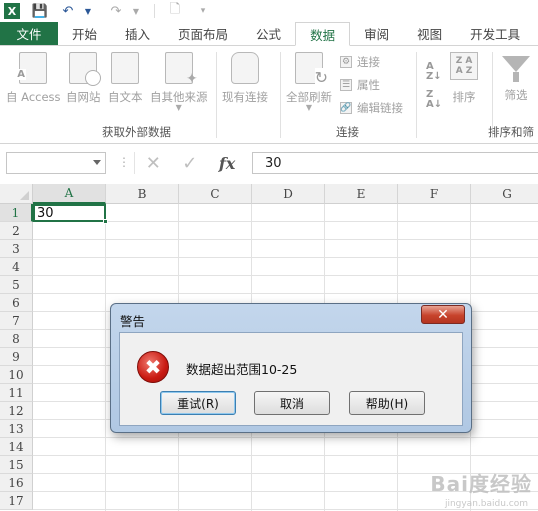  Describe the element at coordinates (16, 213) in the screenshot. I see `row-header-1: 1` at that location.